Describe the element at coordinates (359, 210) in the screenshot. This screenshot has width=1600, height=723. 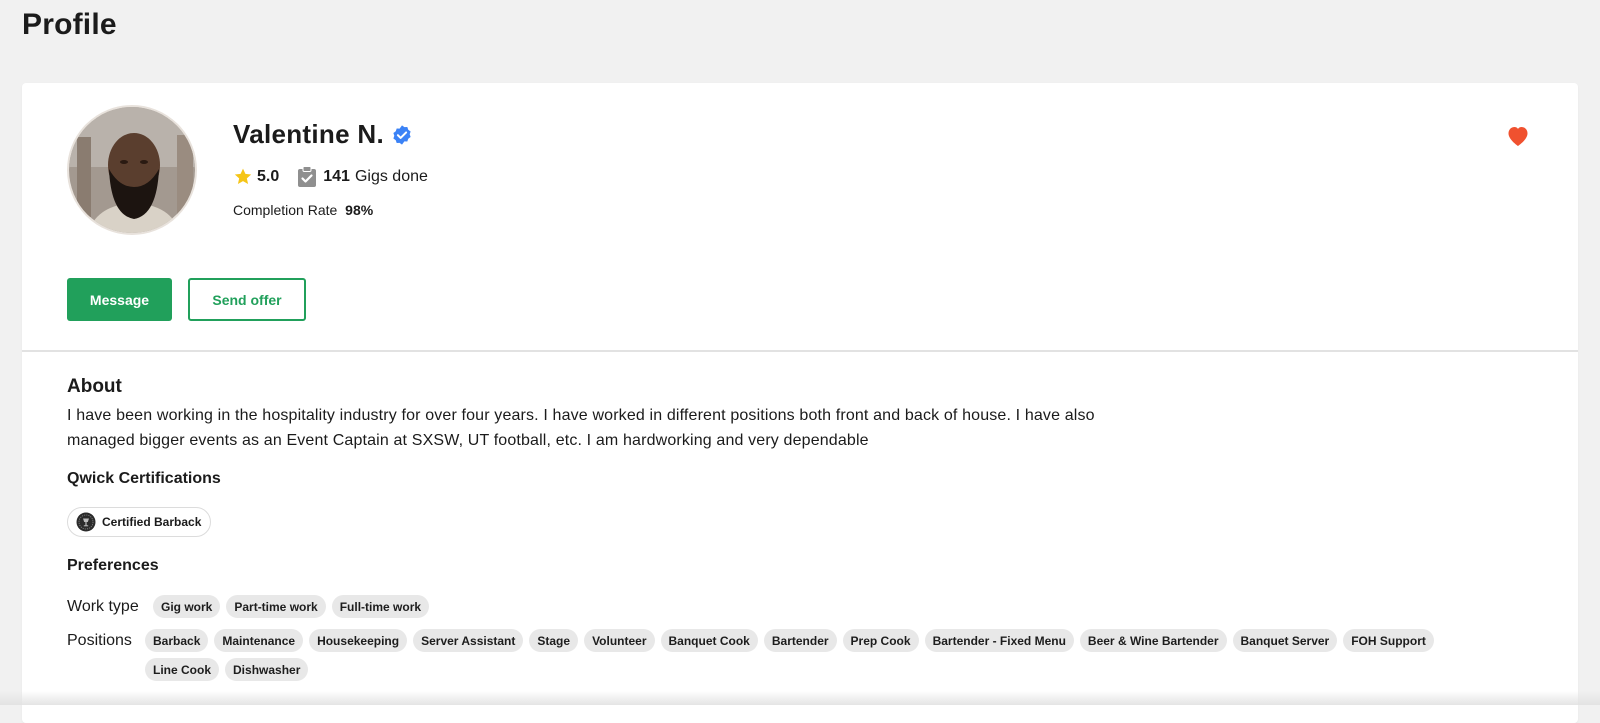
I see `completion-value: 98%` at that location.